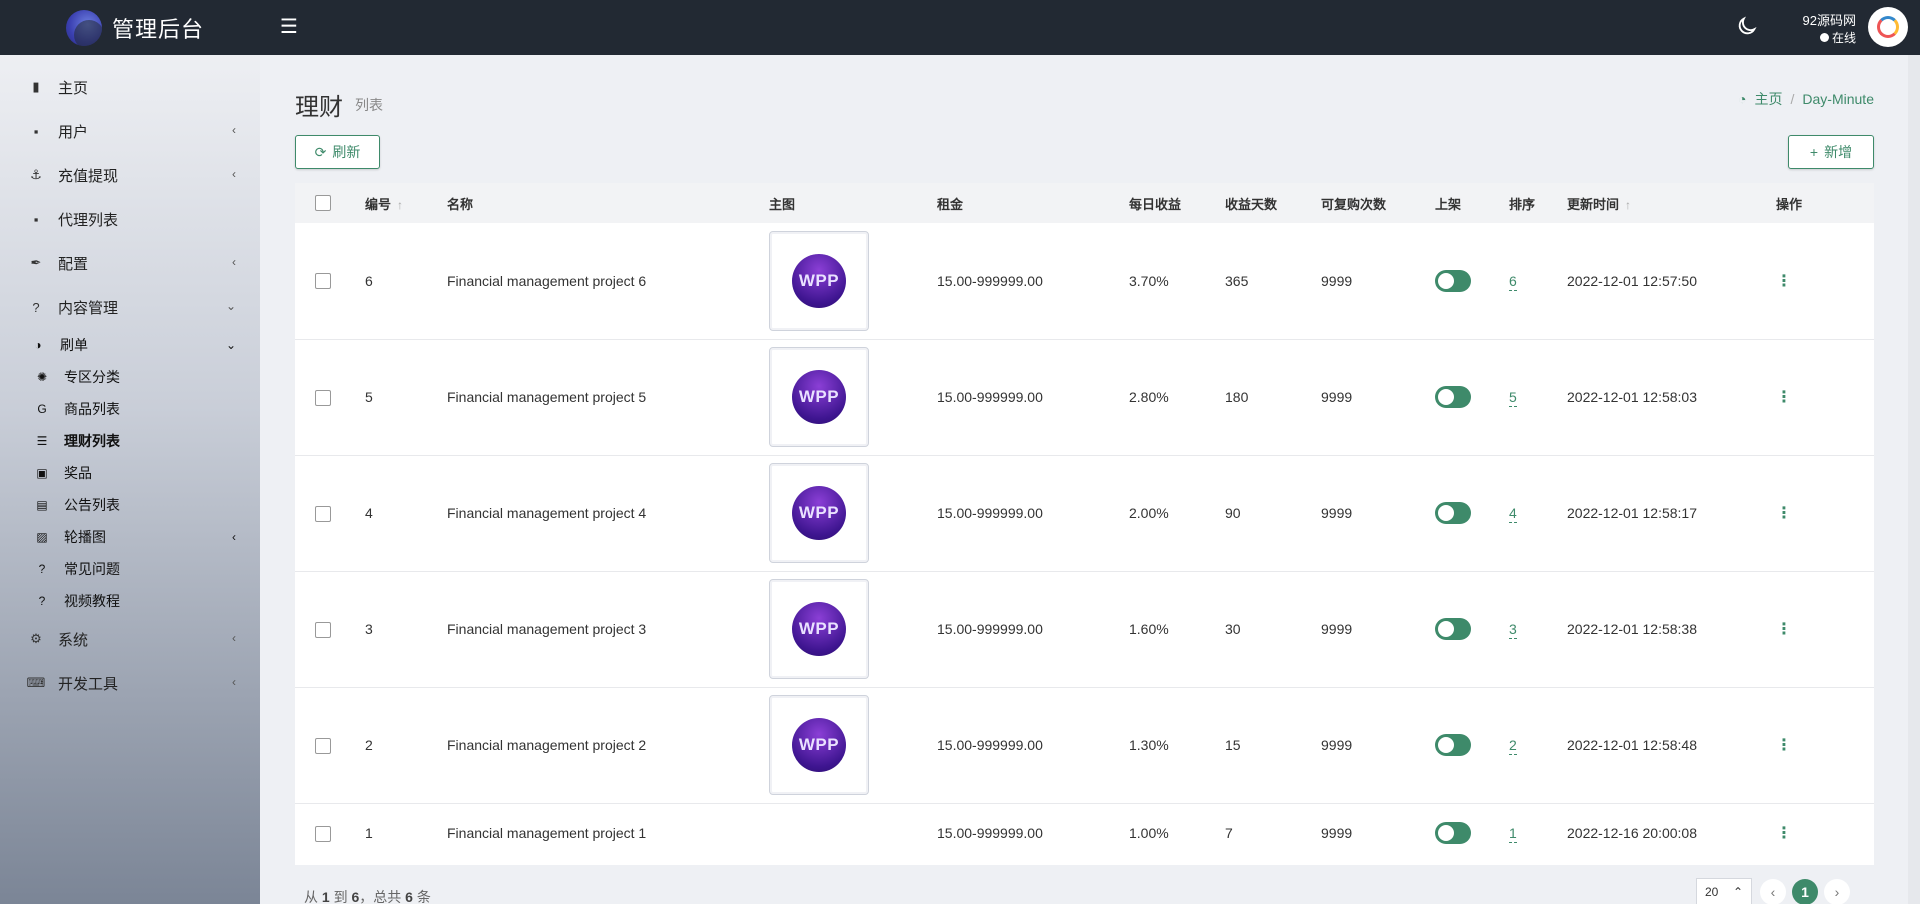 The image size is (1920, 904). I want to click on sidebar-item-content-2: G 商品列表, so click(130, 409).